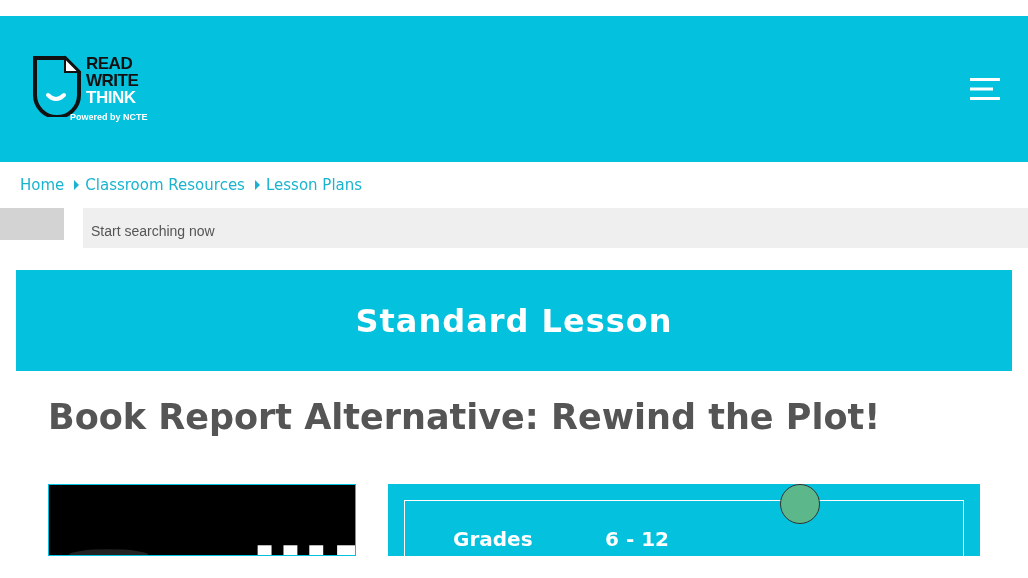 The image size is (1028, 578). Describe the element at coordinates (110, 63) in the screenshot. I see `logo-word: READ` at that location.